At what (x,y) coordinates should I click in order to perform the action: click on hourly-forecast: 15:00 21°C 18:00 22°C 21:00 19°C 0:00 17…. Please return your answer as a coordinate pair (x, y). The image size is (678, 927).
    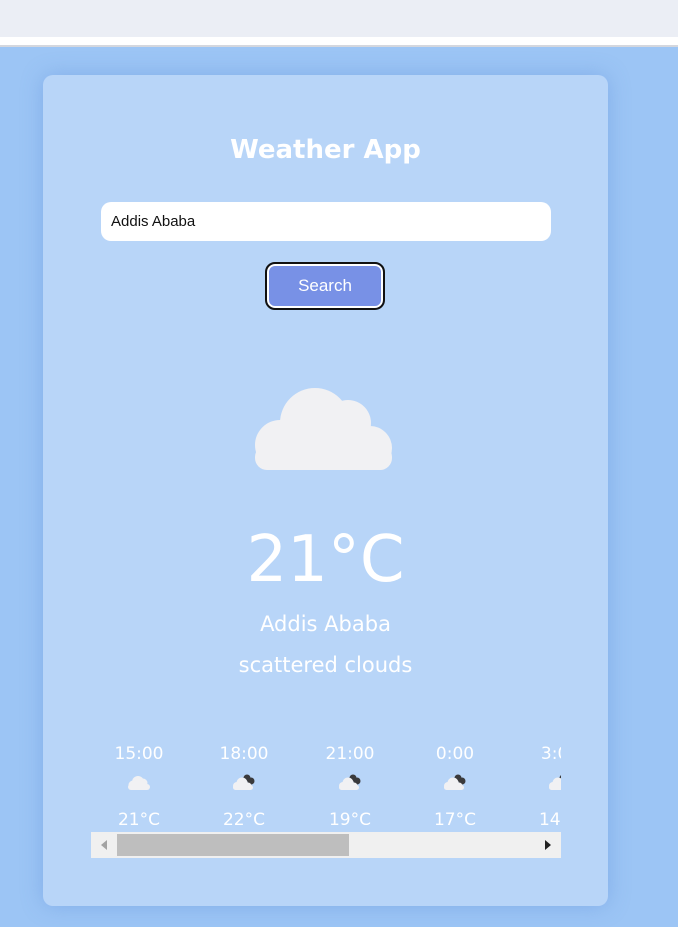
    Looking at the image, I should click on (326, 786).